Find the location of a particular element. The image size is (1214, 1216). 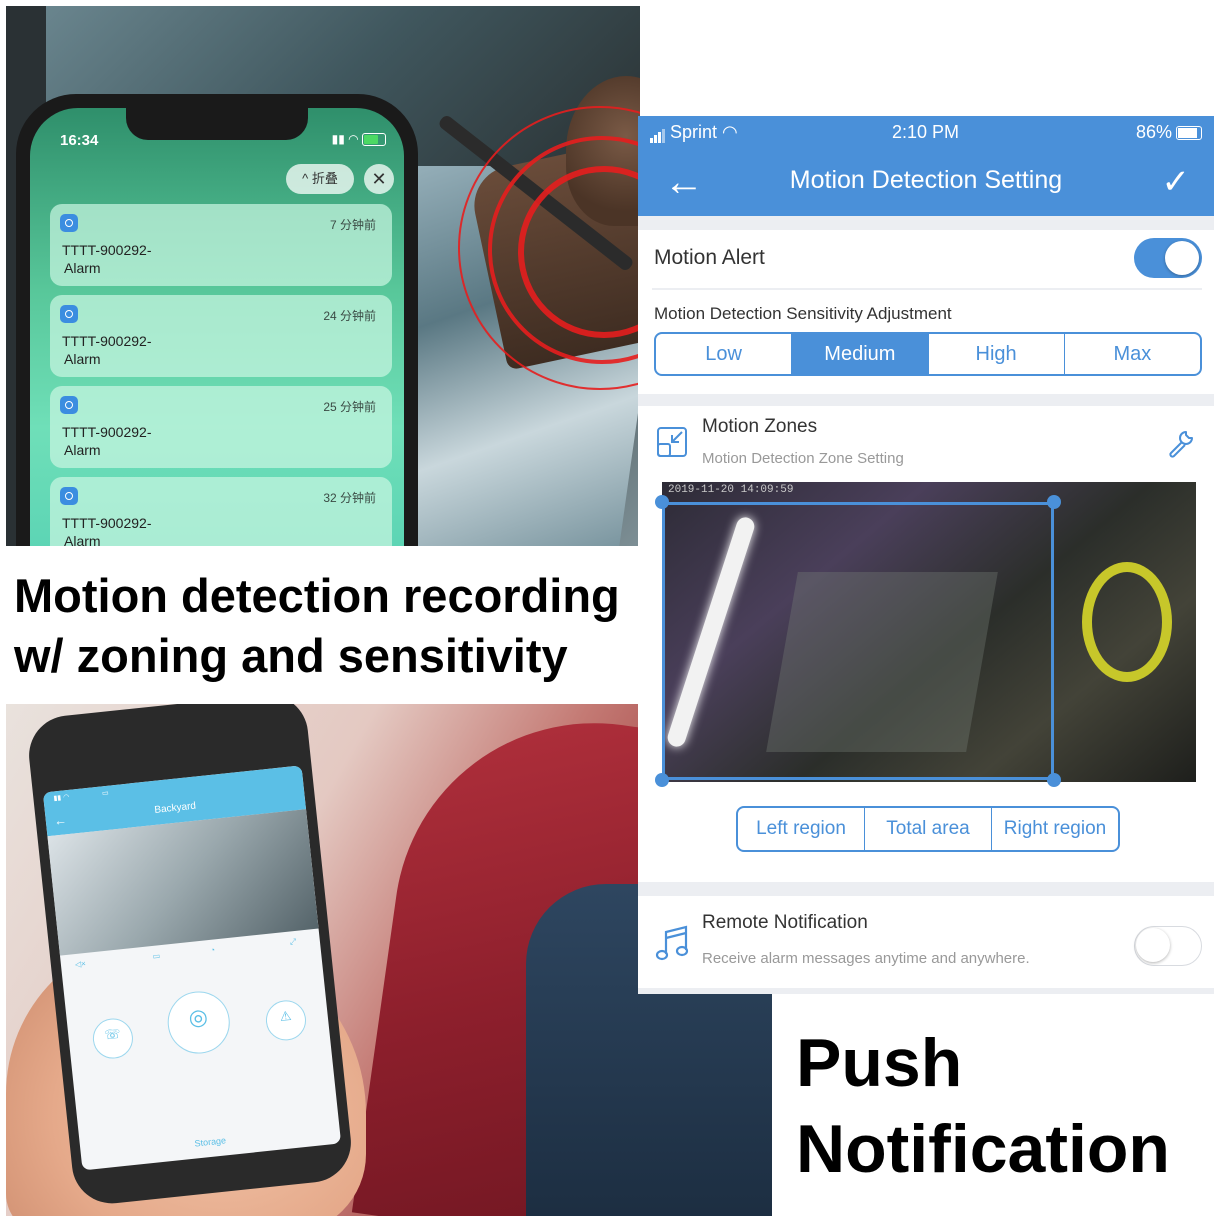

close-notifications-button: ✕ is located at coordinates (379, 179).